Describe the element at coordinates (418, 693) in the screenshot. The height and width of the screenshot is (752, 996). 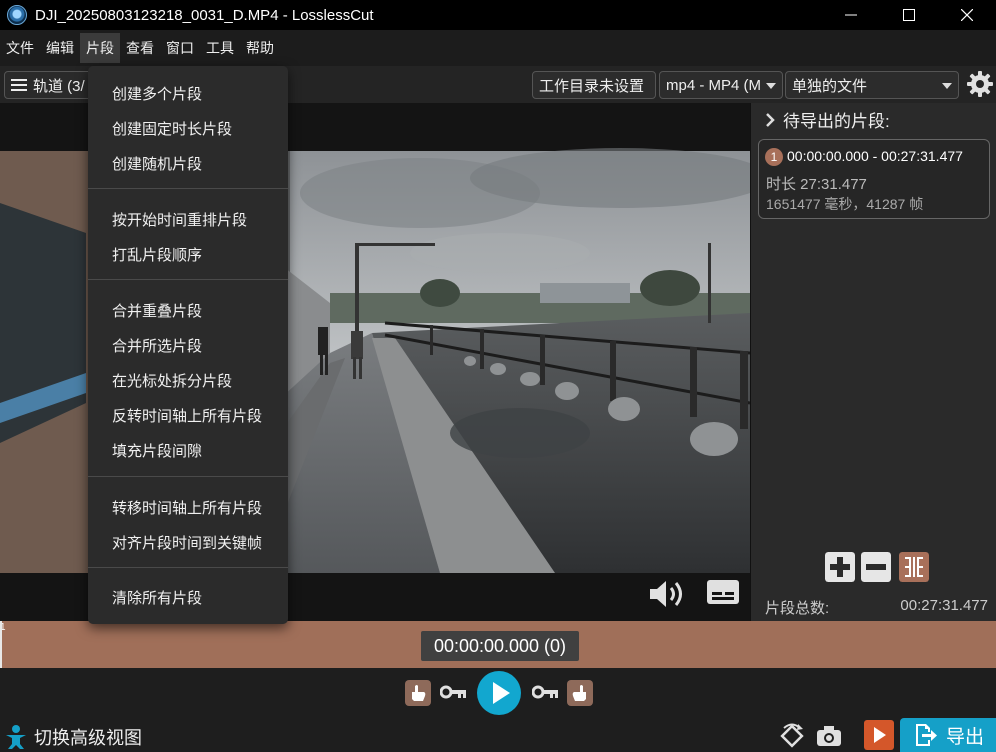
I see `set-cut-start-icon` at that location.